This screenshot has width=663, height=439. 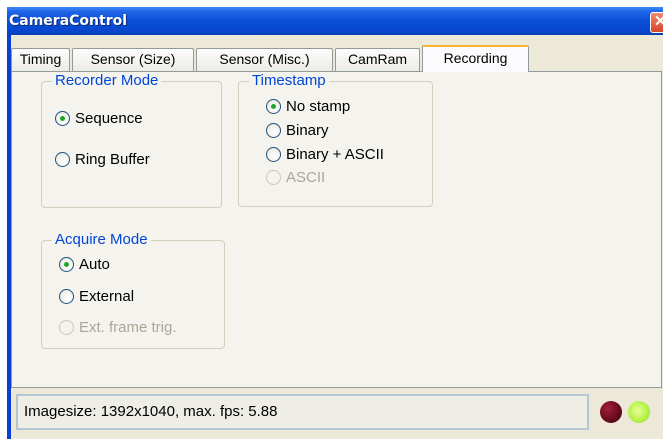 I want to click on radio-external-label: External, so click(x=107, y=296).